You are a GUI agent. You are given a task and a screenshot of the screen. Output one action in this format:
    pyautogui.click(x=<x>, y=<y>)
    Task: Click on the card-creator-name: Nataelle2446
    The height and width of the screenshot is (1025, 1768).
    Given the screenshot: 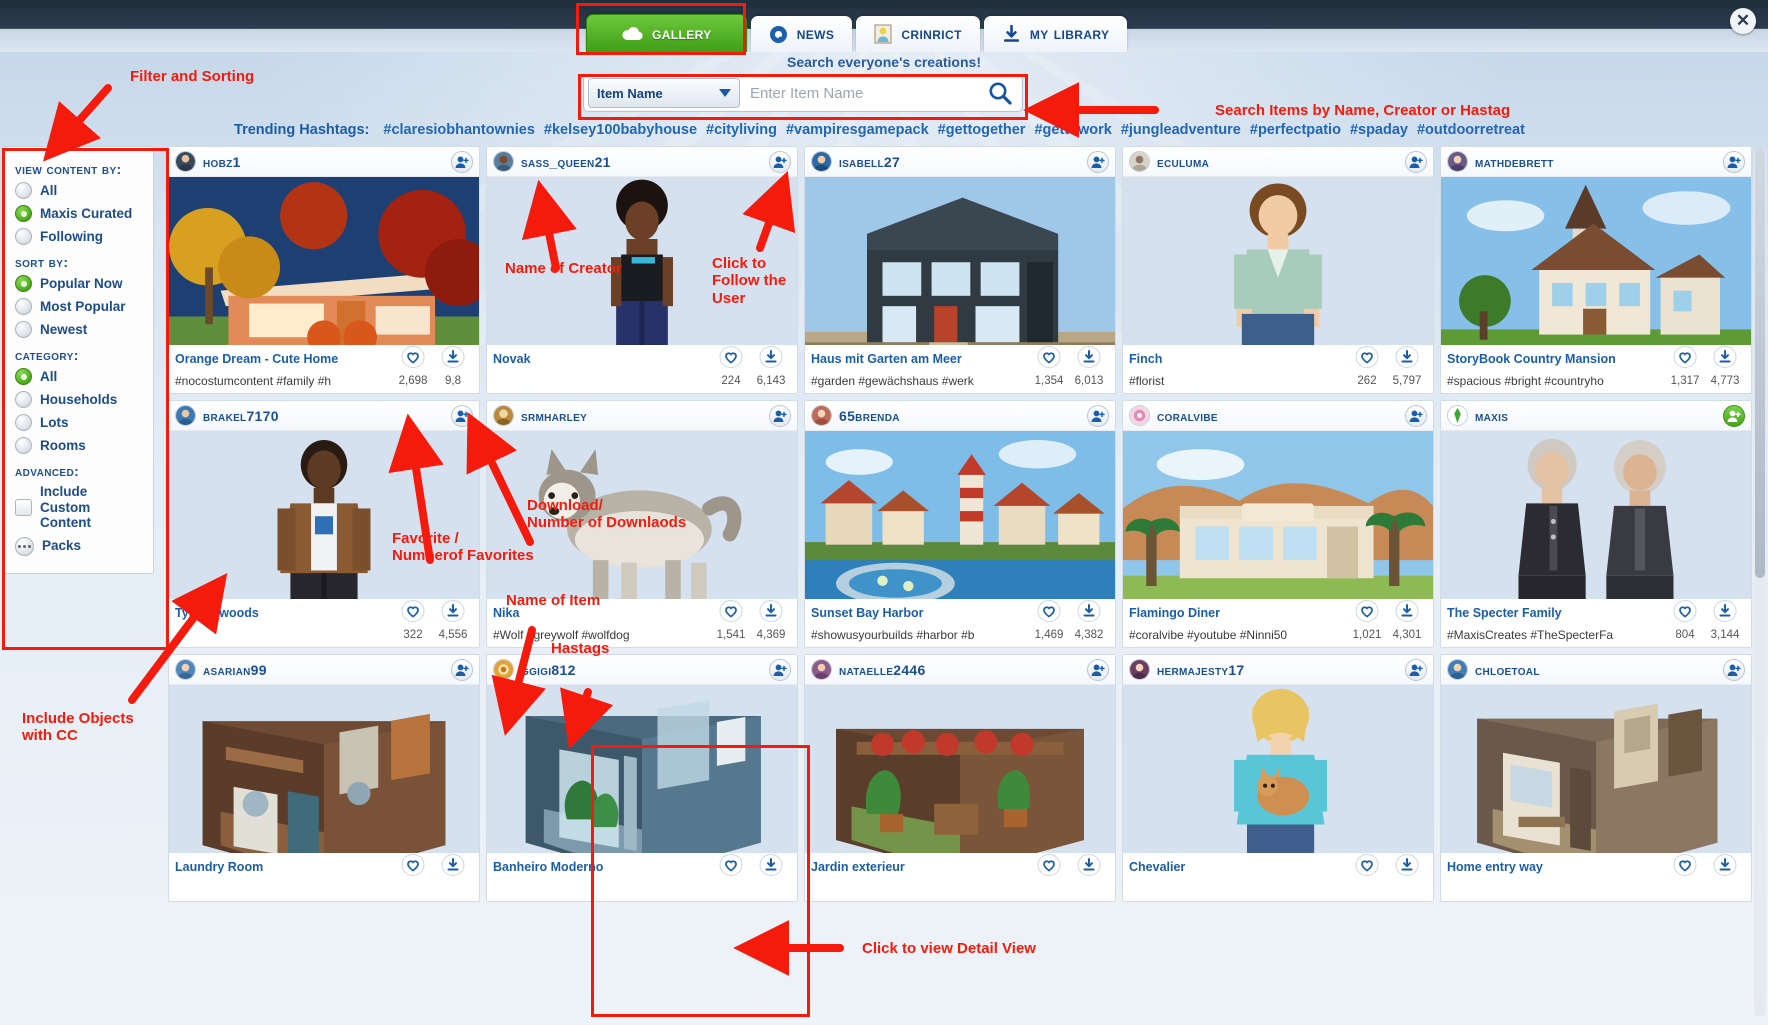 What is the action you would take?
    pyautogui.click(x=959, y=670)
    